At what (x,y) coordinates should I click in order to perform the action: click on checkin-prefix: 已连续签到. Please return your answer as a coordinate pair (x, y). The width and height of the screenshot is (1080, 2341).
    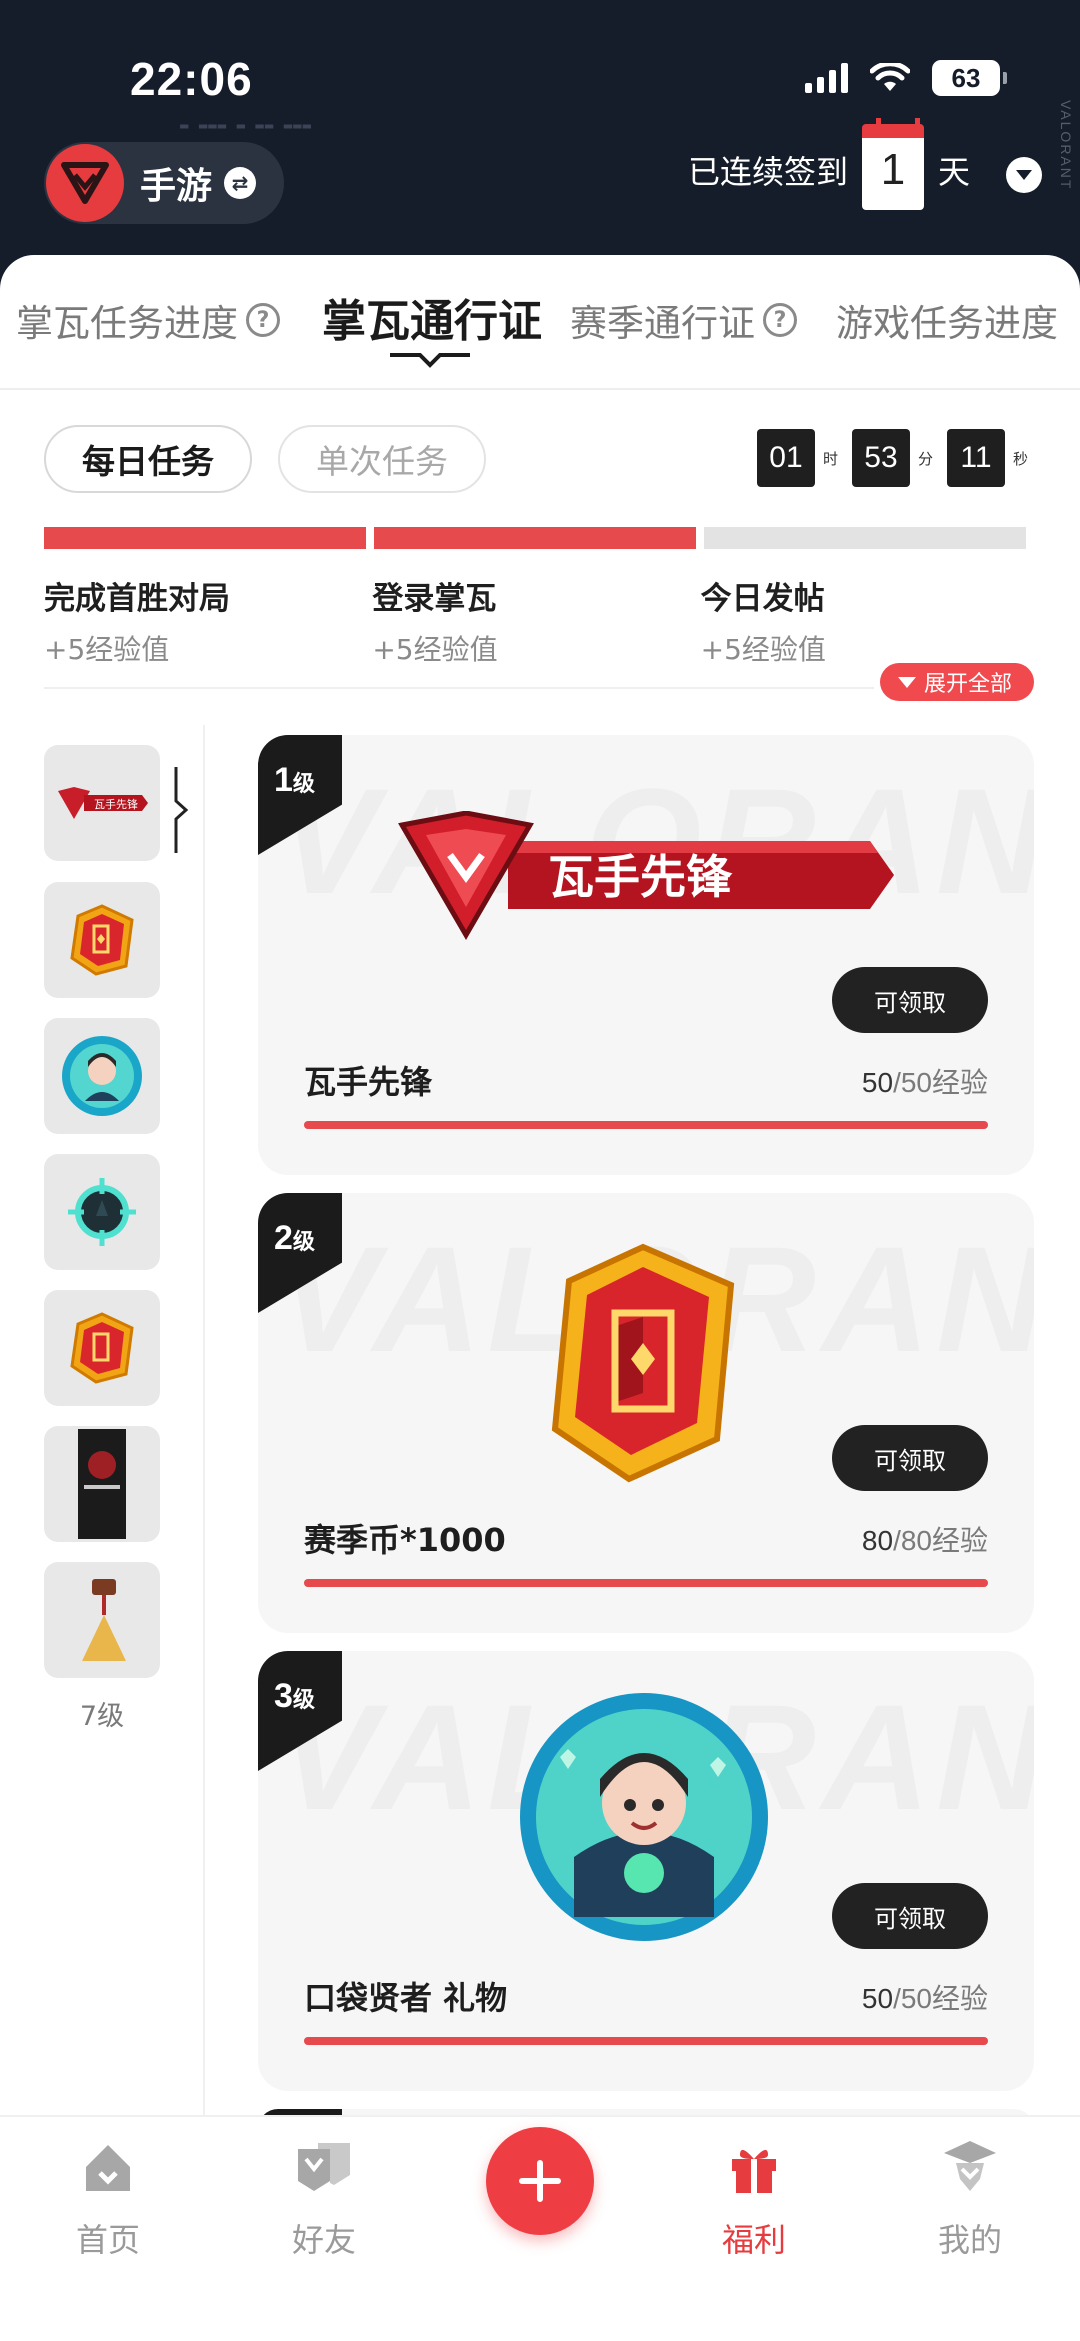
    Looking at the image, I should click on (767, 172).